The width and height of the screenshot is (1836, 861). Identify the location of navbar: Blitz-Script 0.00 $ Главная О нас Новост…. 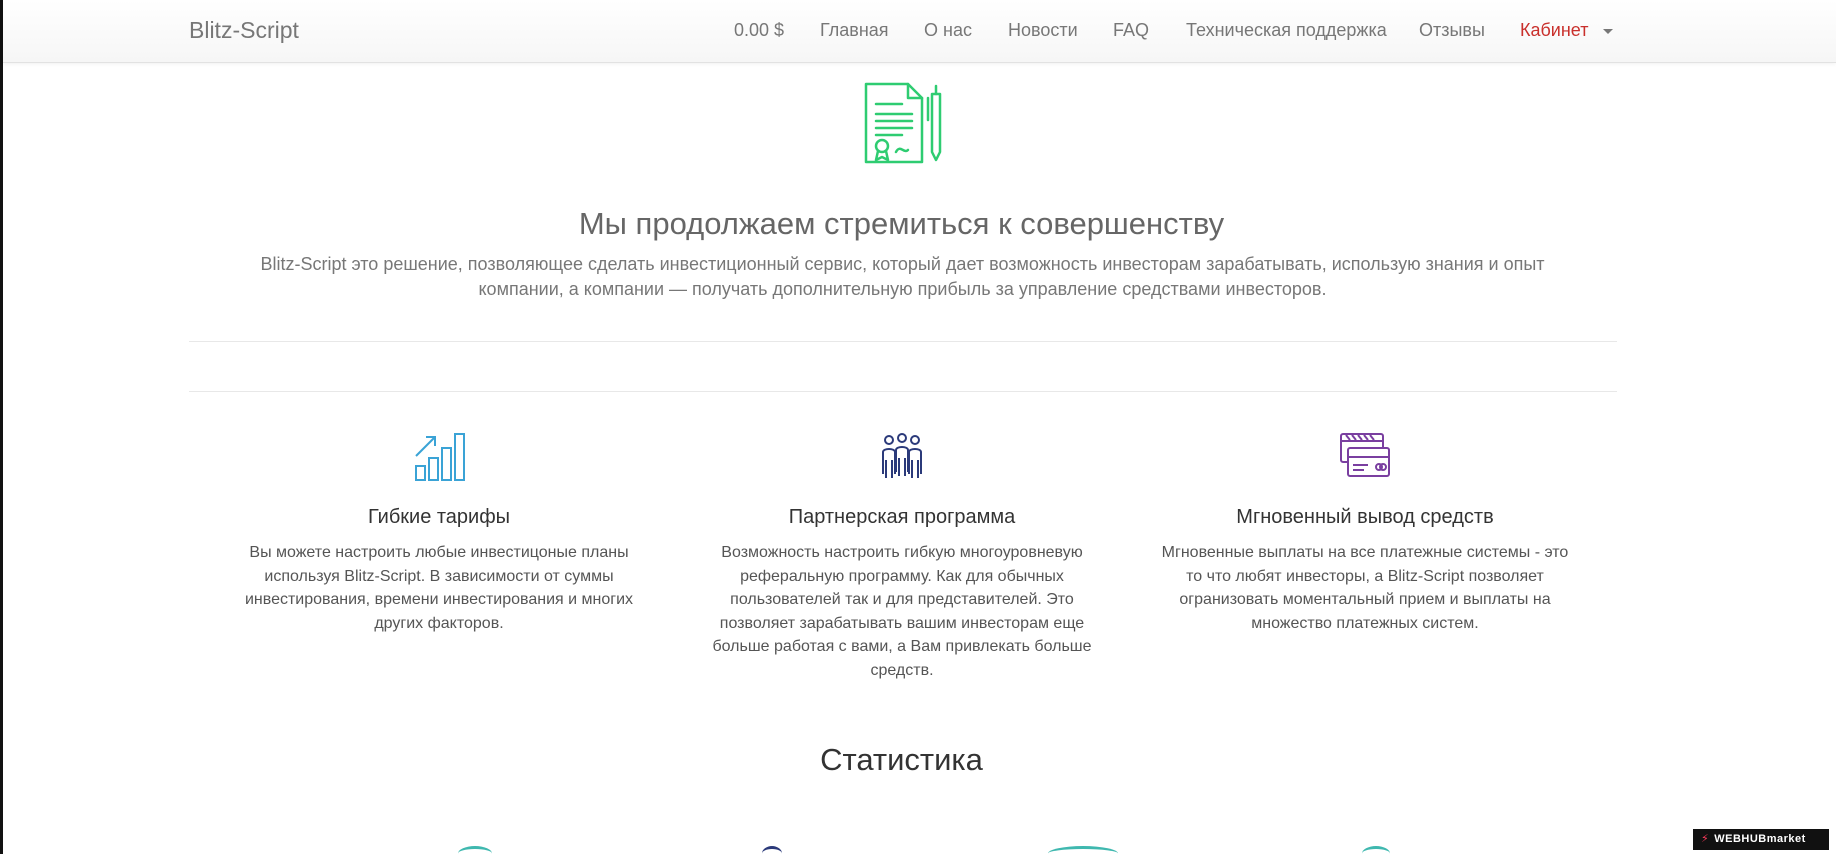
(919, 31).